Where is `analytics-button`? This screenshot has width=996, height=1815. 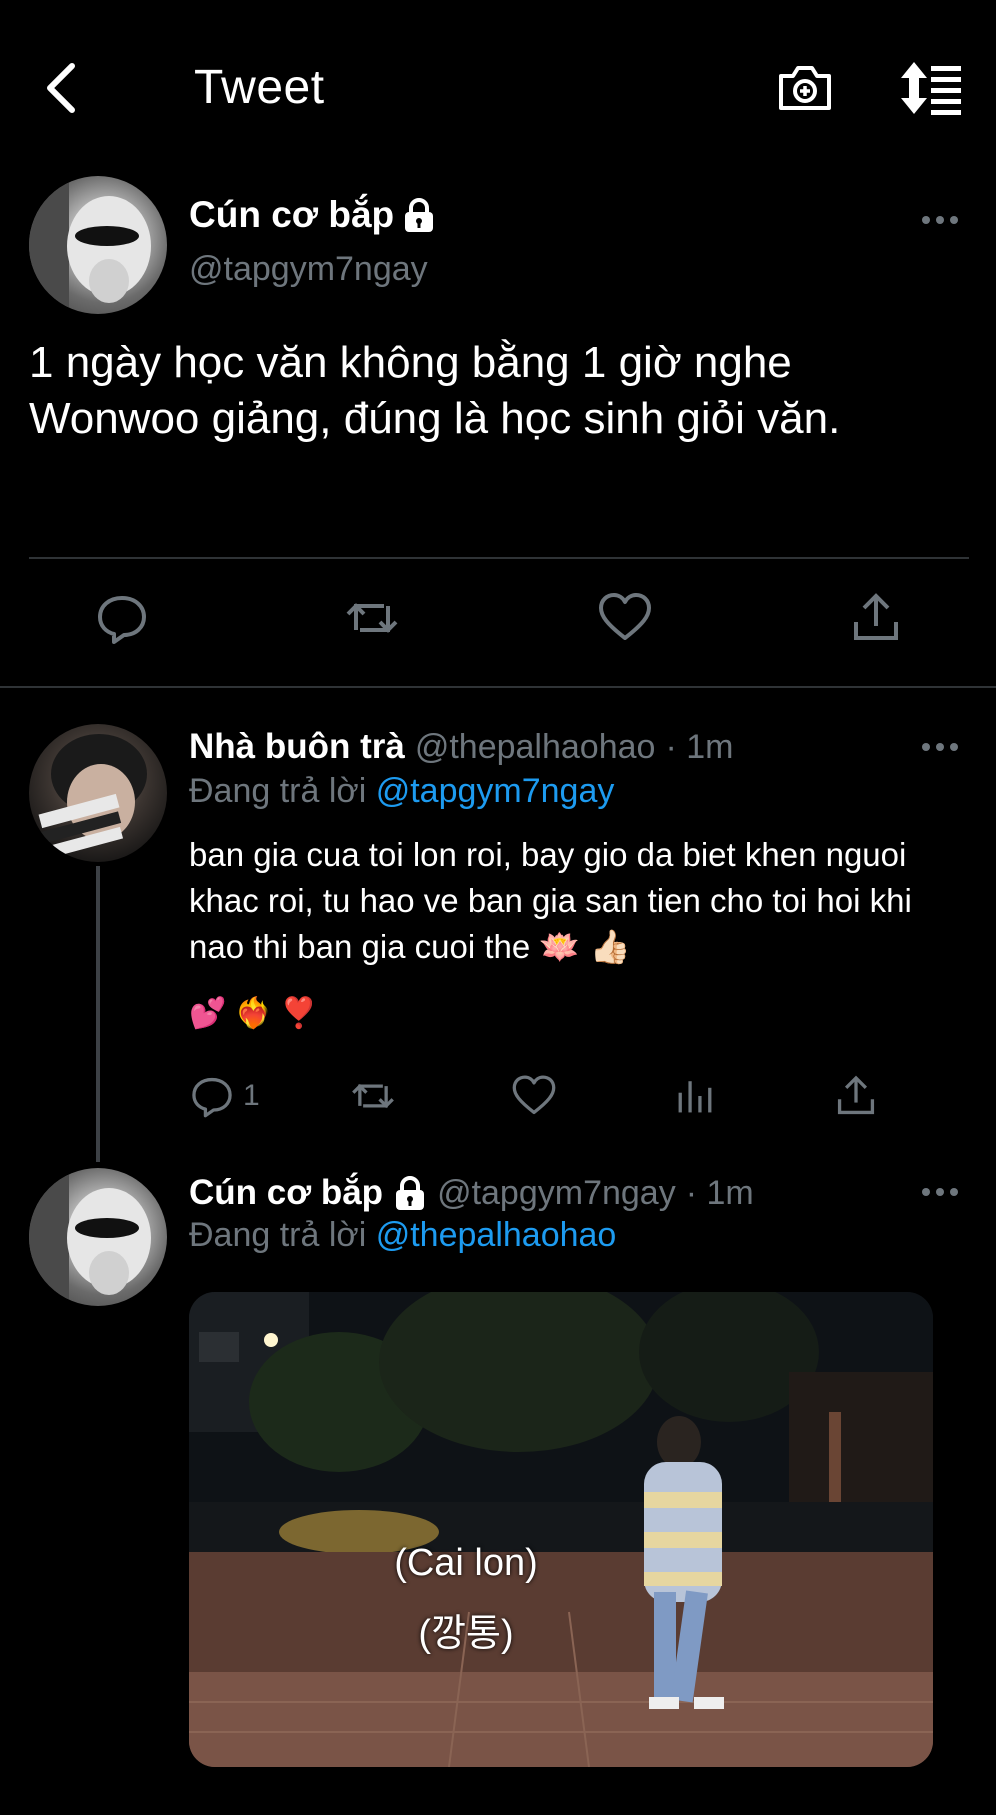
analytics-button is located at coordinates (695, 1096).